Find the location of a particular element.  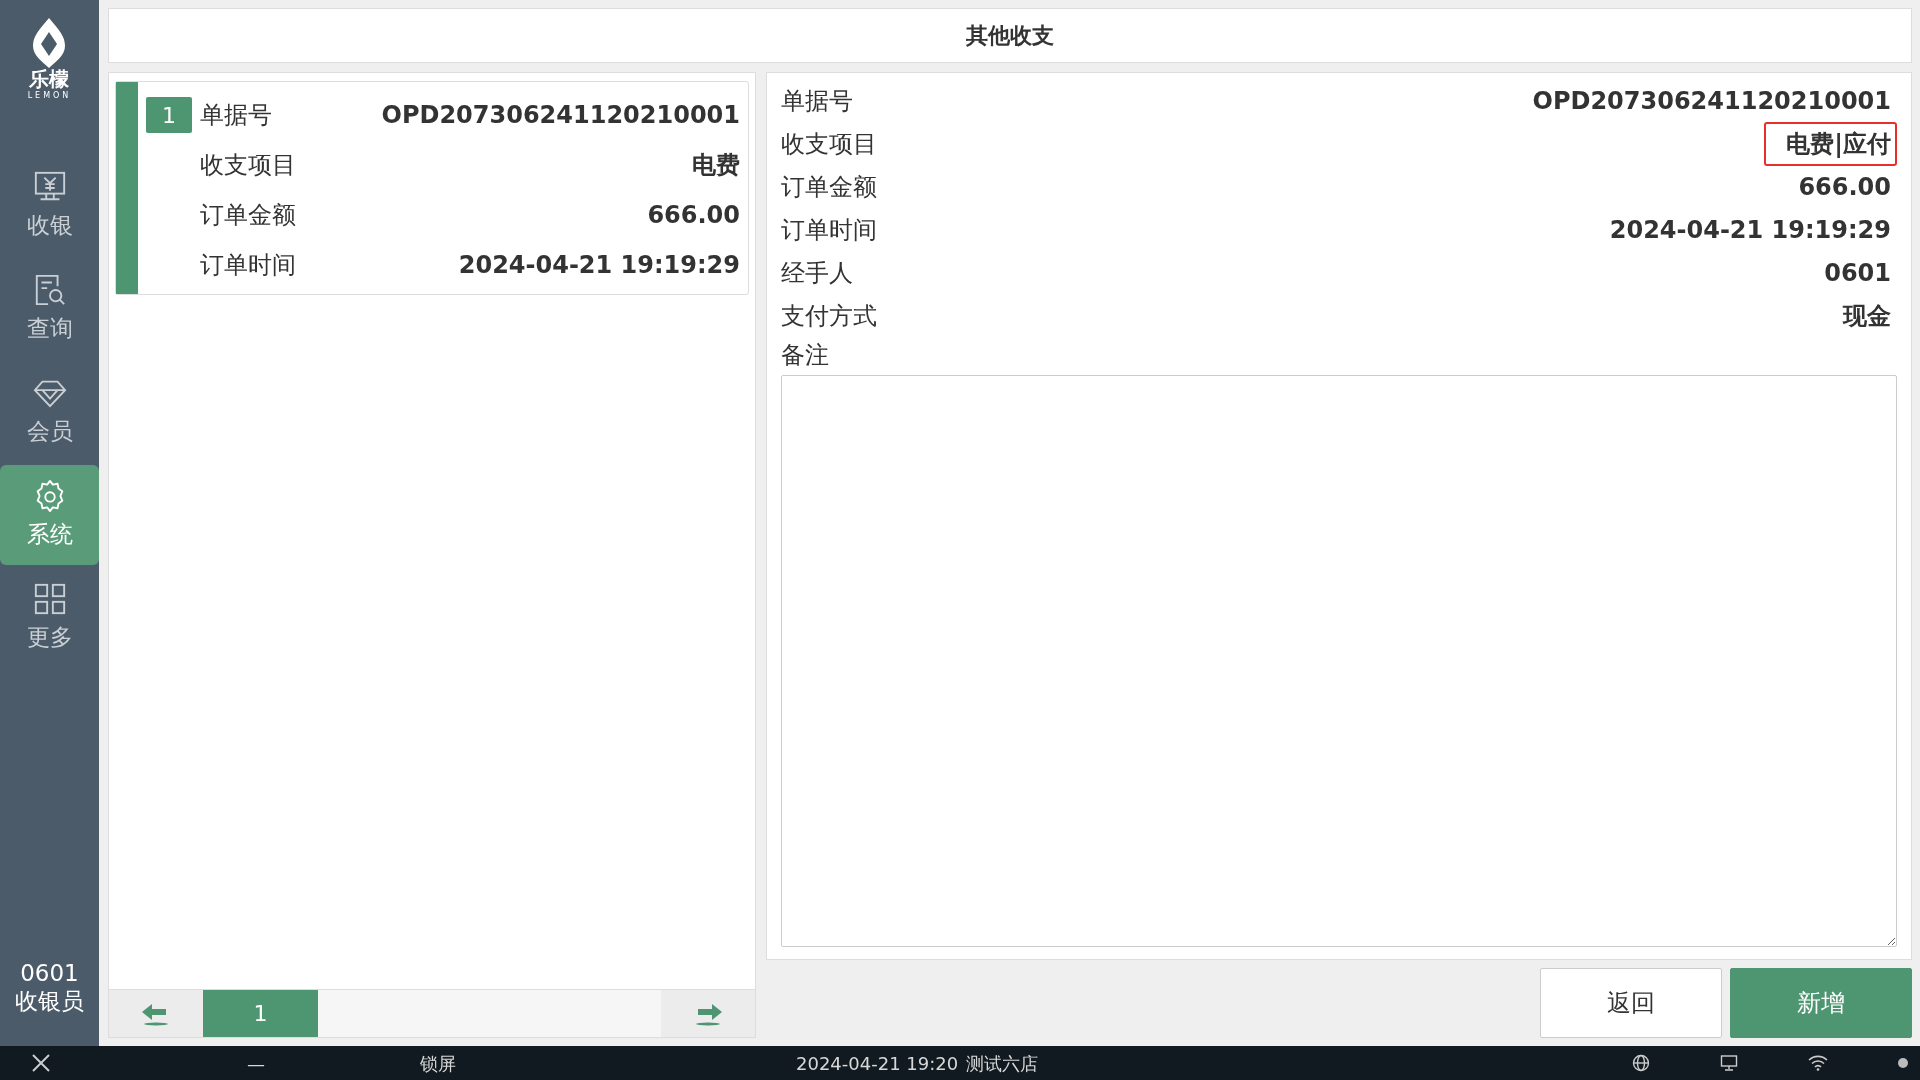

action-button: 返回 is located at coordinates (1631, 1003).